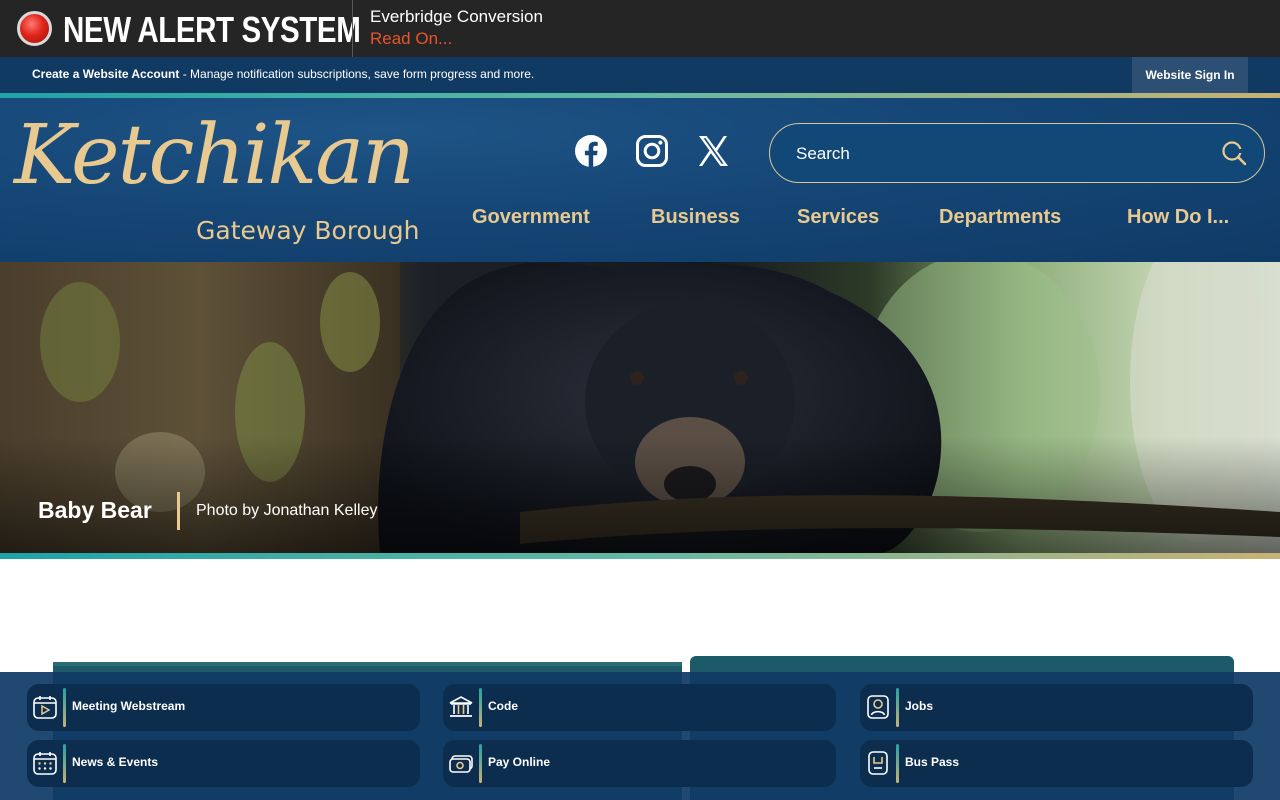 Image resolution: width=1280 pixels, height=800 pixels. Describe the element at coordinates (287, 510) in the screenshot. I see `hero-caption-credit: Photo by Jonathan Kelley` at that location.